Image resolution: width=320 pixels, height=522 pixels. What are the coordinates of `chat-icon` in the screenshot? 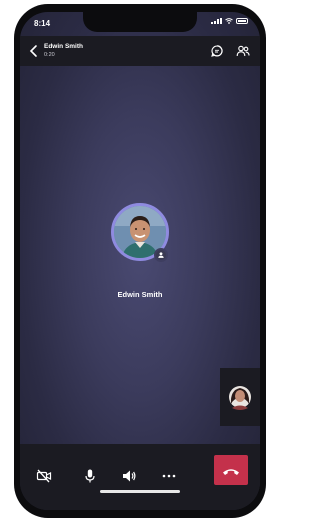 It's located at (217, 51).